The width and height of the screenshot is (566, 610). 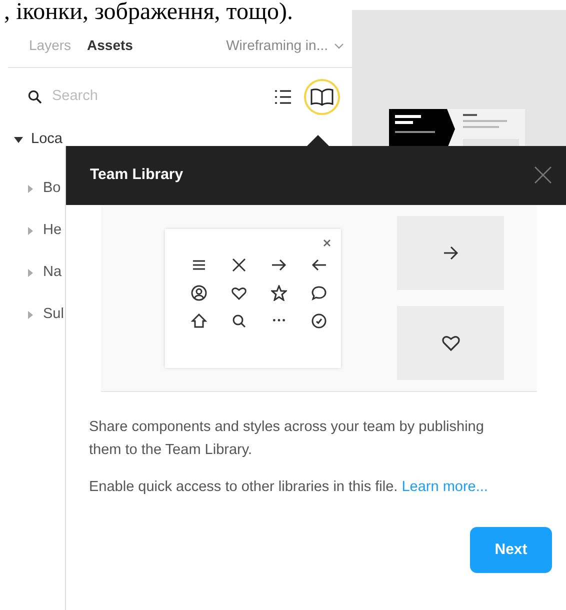 What do you see at coordinates (199, 292) in the screenshot?
I see `user-icon` at bounding box center [199, 292].